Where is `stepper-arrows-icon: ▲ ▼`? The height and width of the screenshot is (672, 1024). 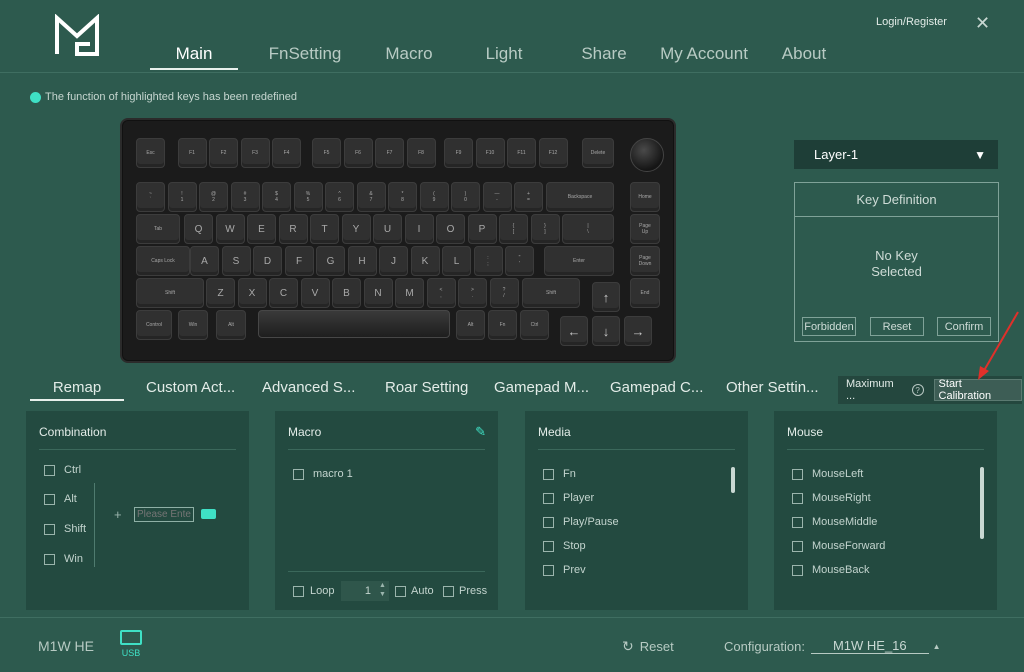
stepper-arrows-icon: ▲ ▼ is located at coordinates (382, 590).